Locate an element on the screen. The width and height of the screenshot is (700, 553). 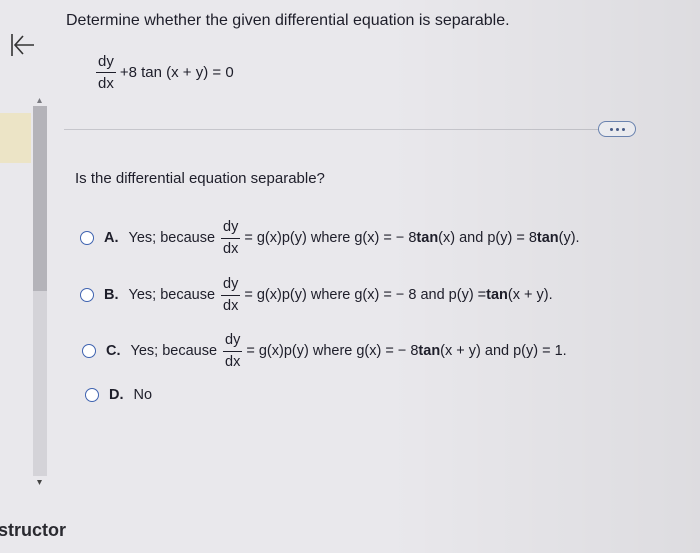
option-text: (x + y). is located at coordinates (530, 295).